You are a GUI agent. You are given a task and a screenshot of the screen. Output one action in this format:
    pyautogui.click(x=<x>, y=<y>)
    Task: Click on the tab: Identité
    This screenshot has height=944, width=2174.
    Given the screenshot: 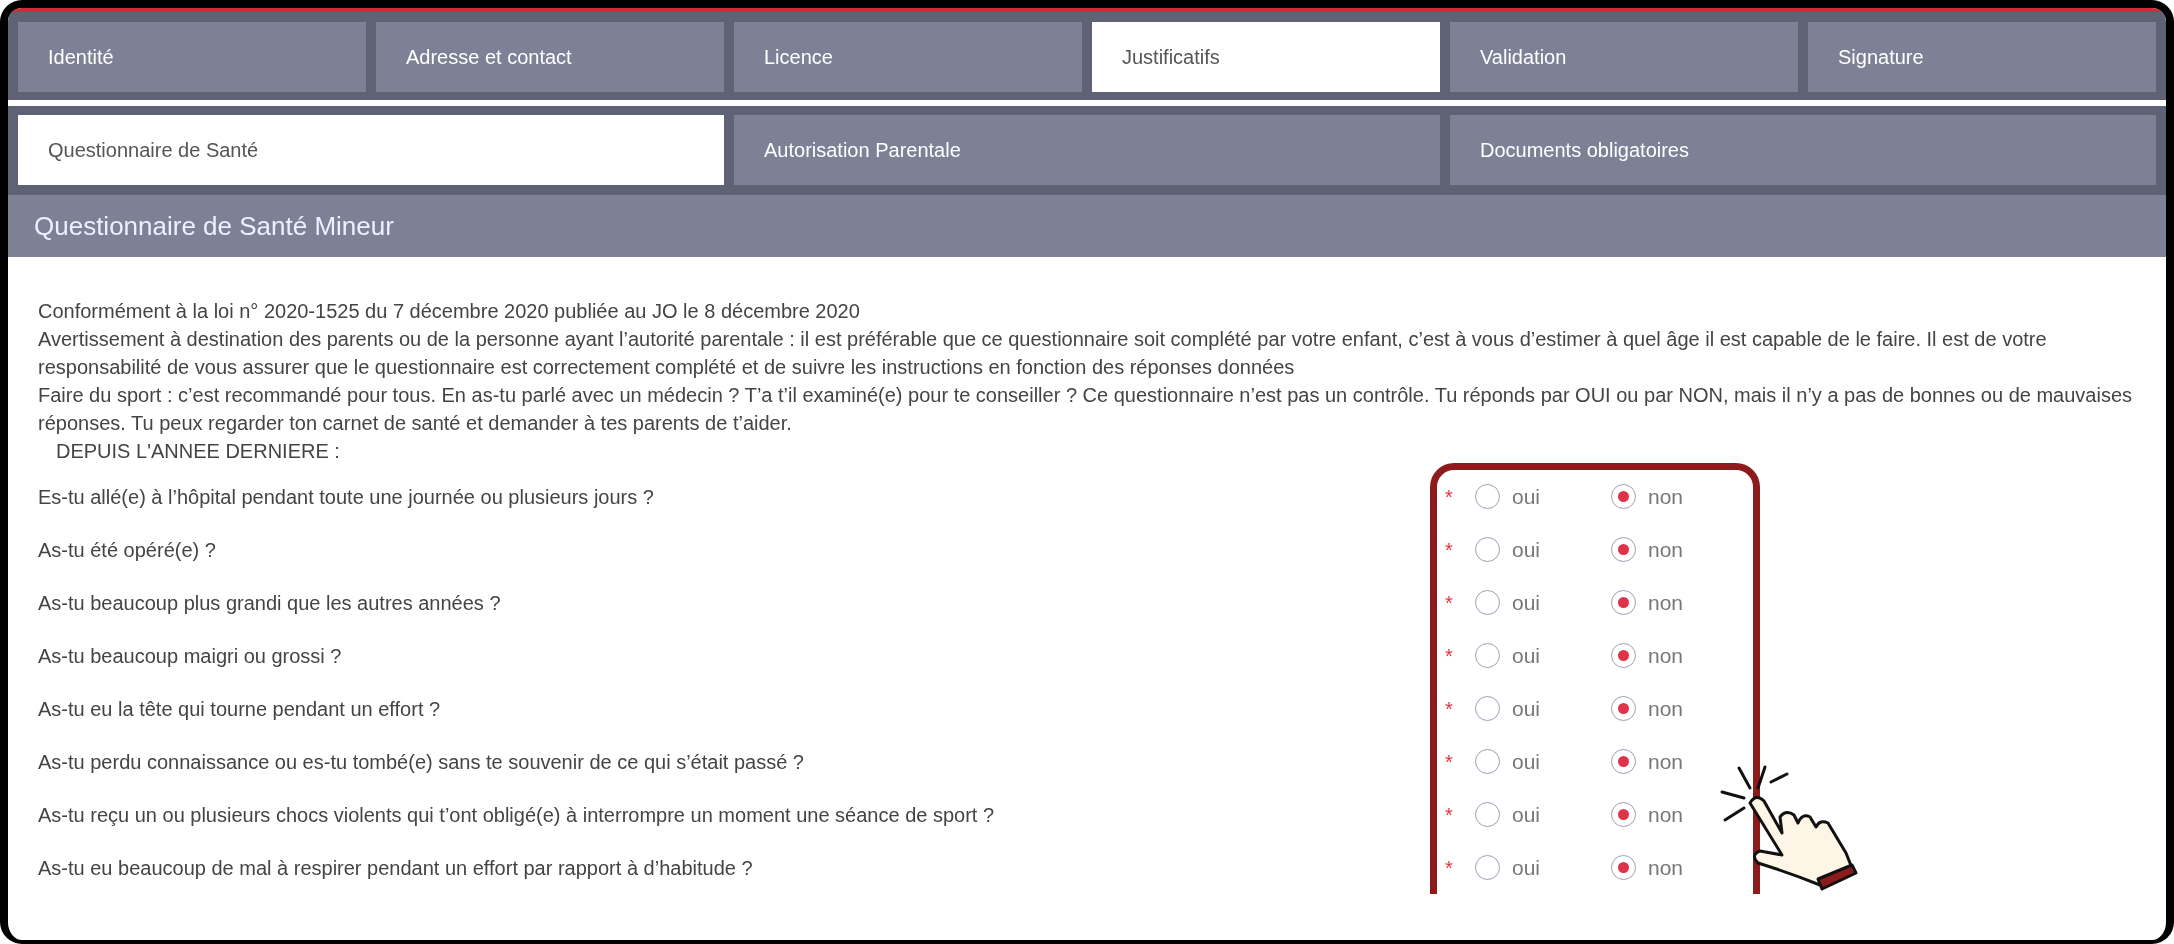 What is the action you would take?
    pyautogui.click(x=192, y=57)
    